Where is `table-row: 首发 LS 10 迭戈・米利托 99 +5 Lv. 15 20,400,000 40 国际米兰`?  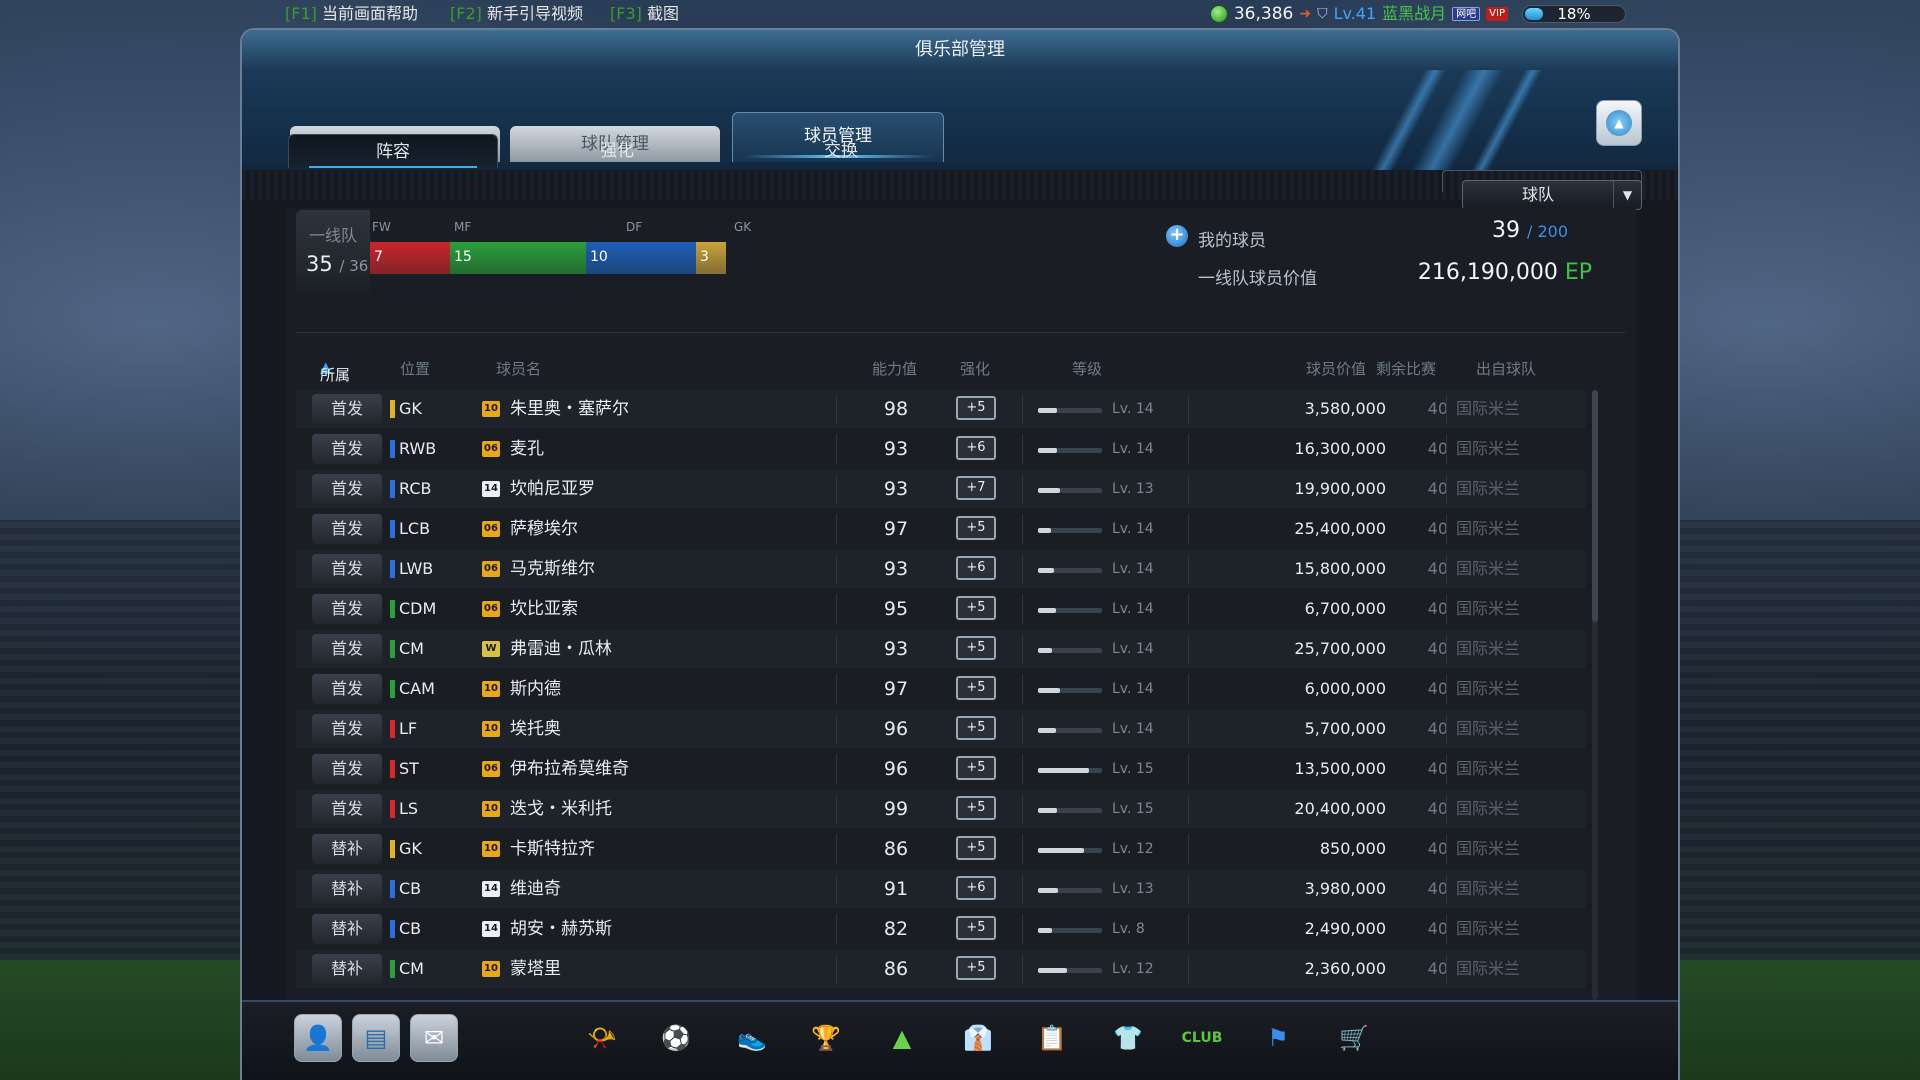
table-row: 首发 LS 10 迭戈・米利托 99 +5 Lv. 15 20,400,000 40 国际米兰 is located at coordinates (941, 809).